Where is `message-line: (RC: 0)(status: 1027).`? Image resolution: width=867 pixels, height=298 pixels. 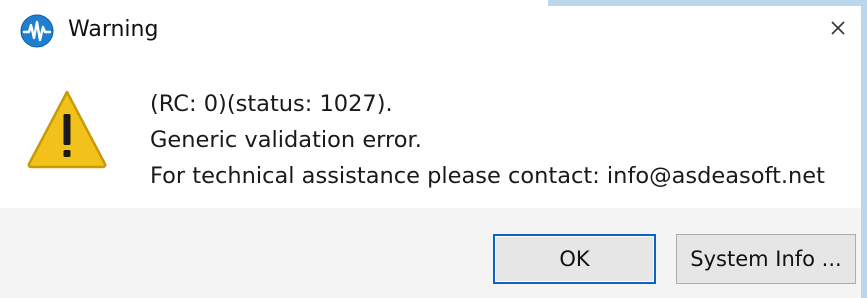 message-line: (RC: 0)(status: 1027). is located at coordinates (271, 104).